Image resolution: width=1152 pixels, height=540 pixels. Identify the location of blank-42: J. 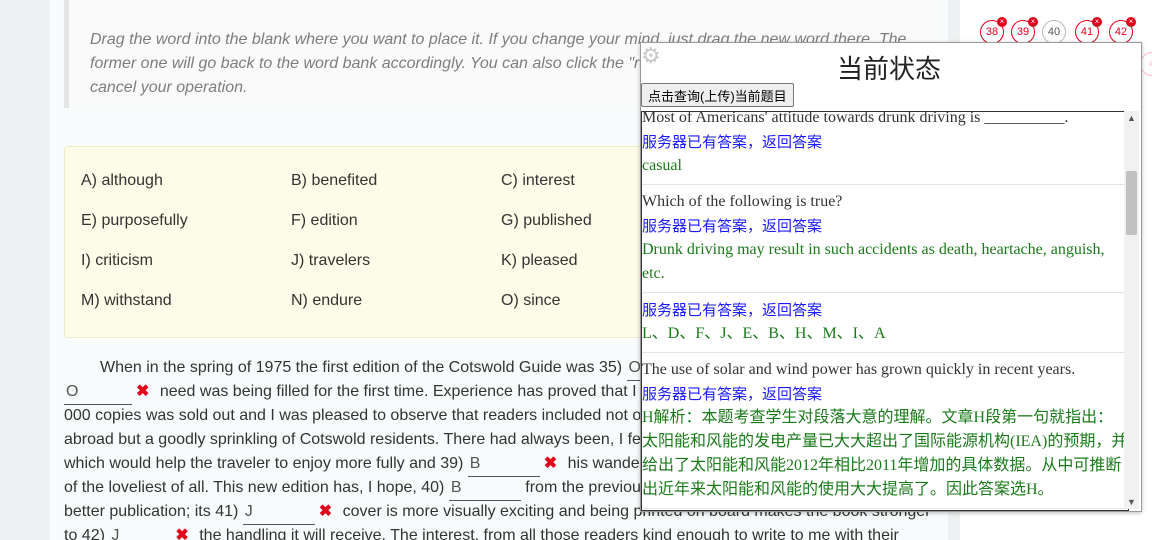
(140, 532).